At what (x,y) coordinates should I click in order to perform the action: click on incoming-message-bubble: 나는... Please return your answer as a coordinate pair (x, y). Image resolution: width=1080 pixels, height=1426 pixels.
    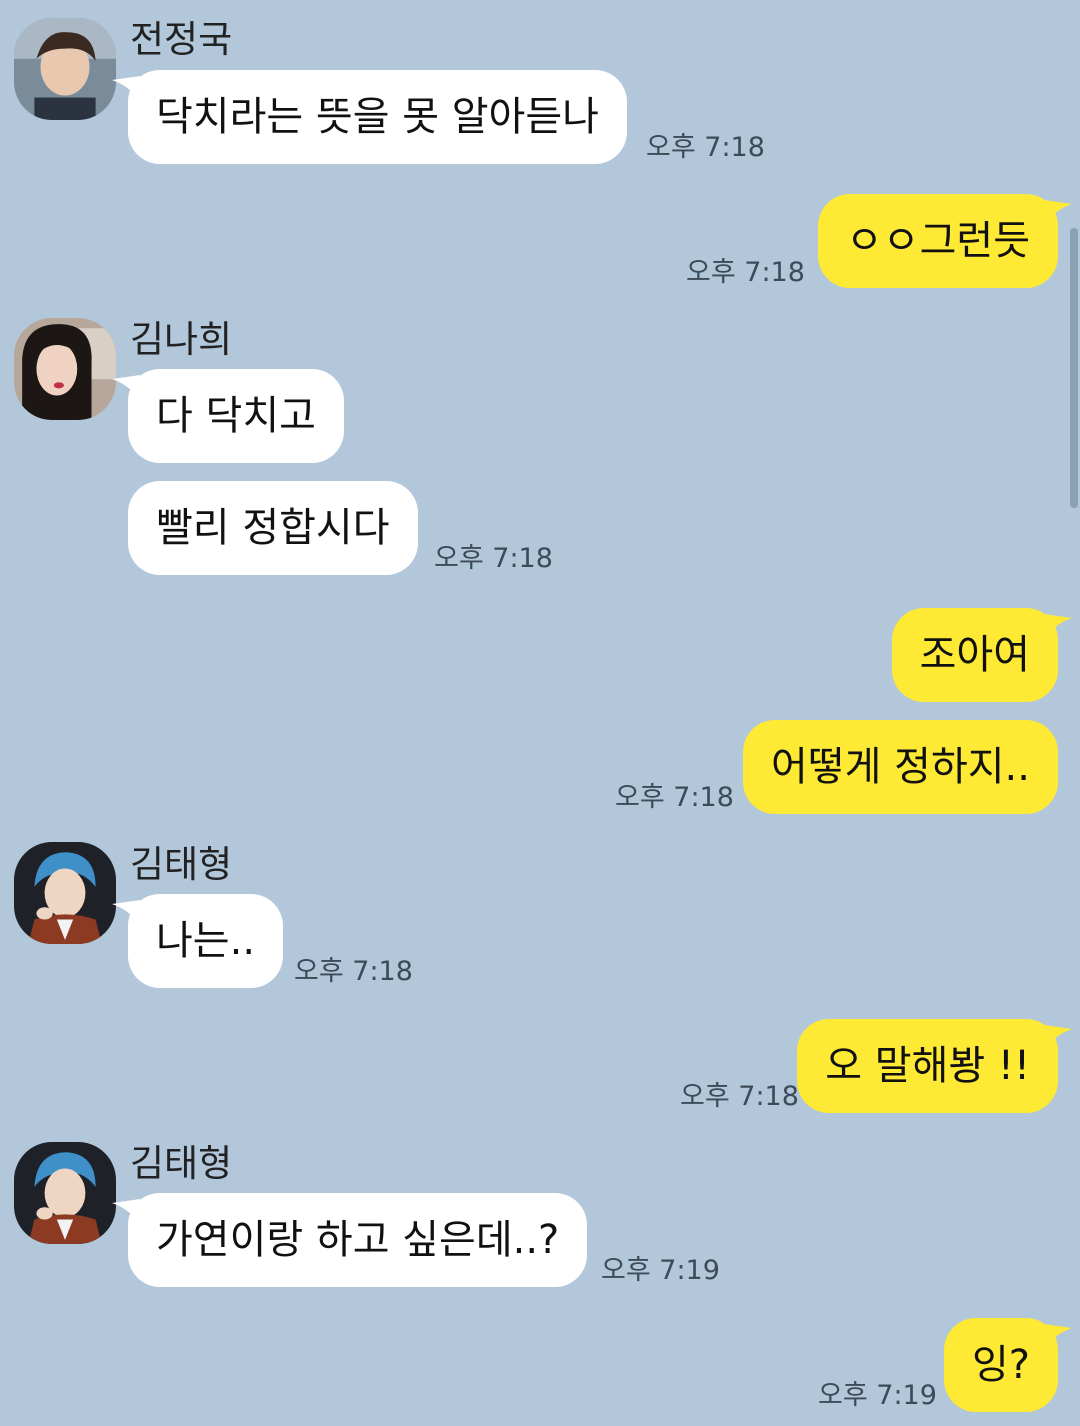
    Looking at the image, I should click on (206, 941).